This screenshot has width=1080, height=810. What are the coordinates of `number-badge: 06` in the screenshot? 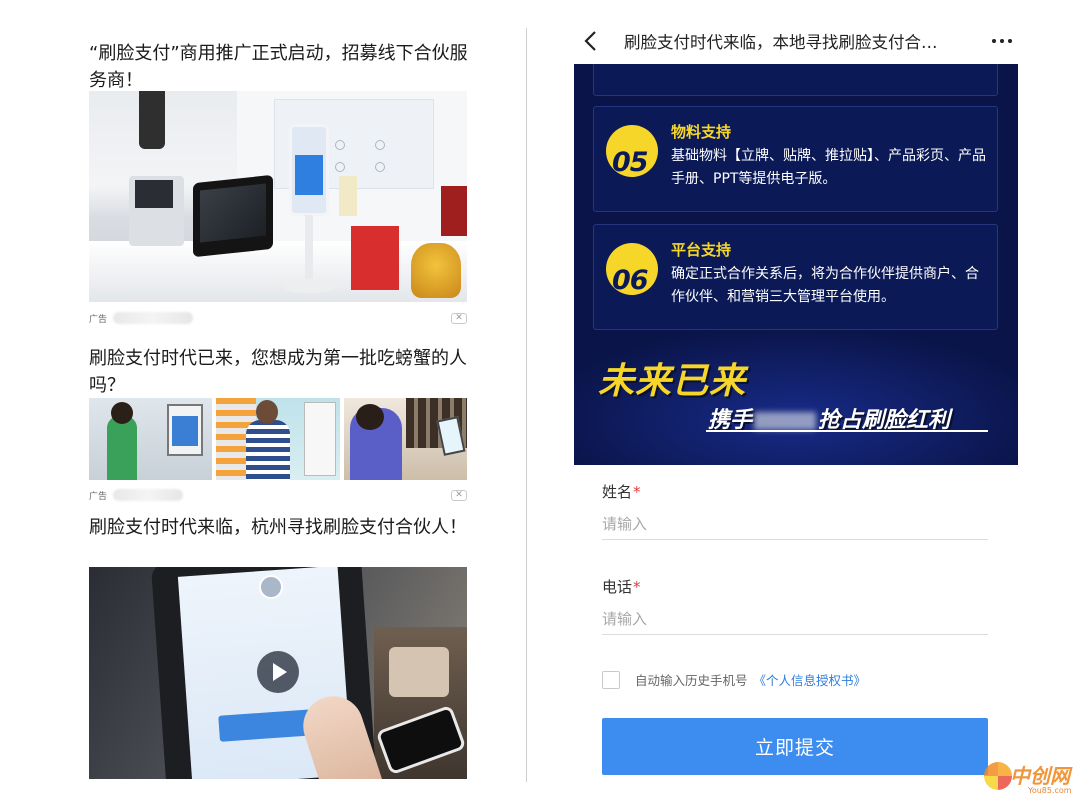 It's located at (630, 273).